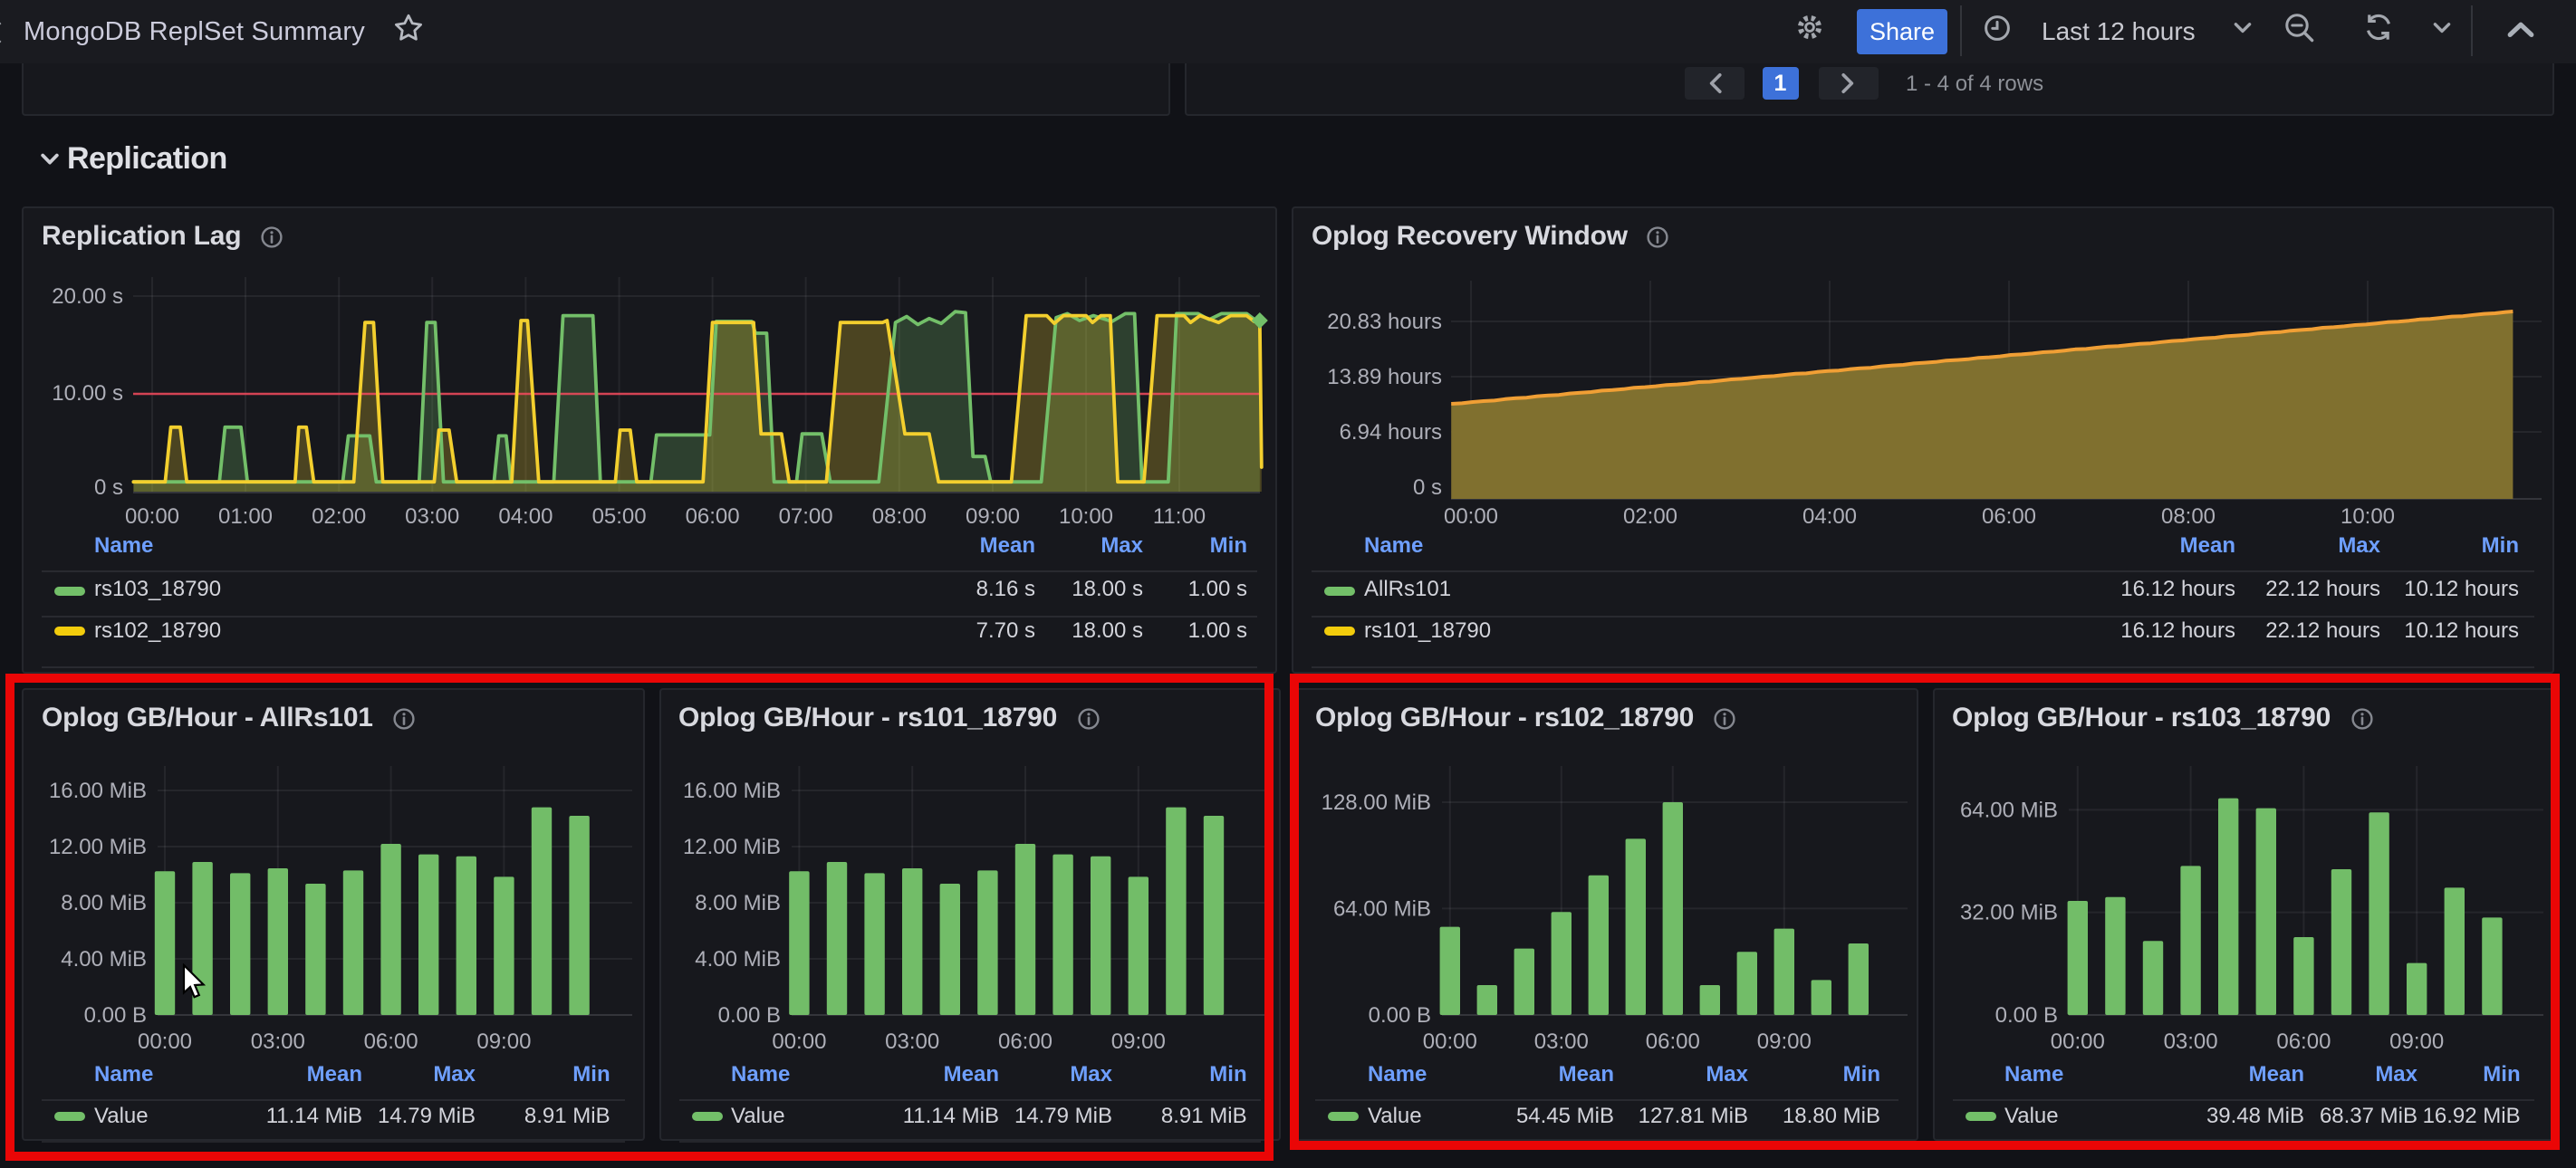 The height and width of the screenshot is (1168, 2576). Describe the element at coordinates (1384, 321) in the screenshot. I see `svg-text: 20.83 hours` at that location.